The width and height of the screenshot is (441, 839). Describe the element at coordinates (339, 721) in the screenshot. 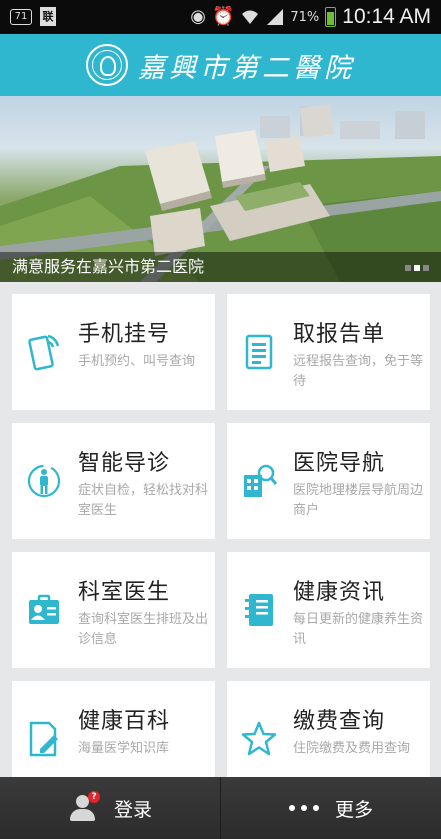

I see `card-title: 缴费查询` at that location.